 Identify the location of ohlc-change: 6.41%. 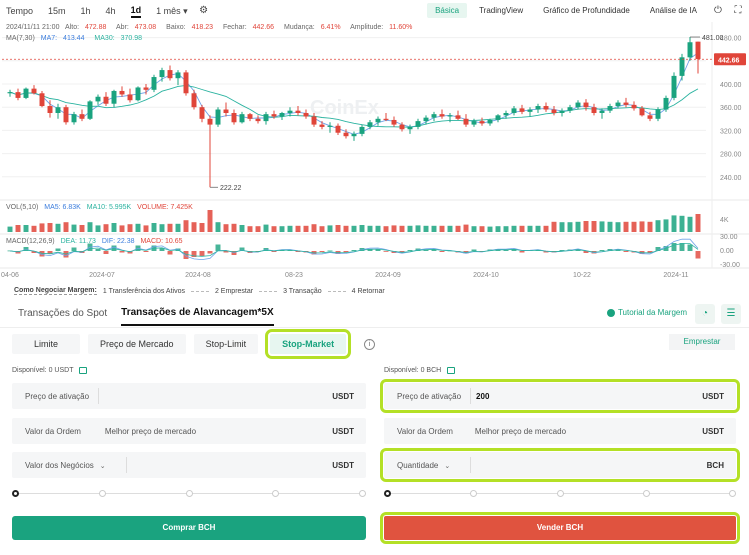
(330, 27).